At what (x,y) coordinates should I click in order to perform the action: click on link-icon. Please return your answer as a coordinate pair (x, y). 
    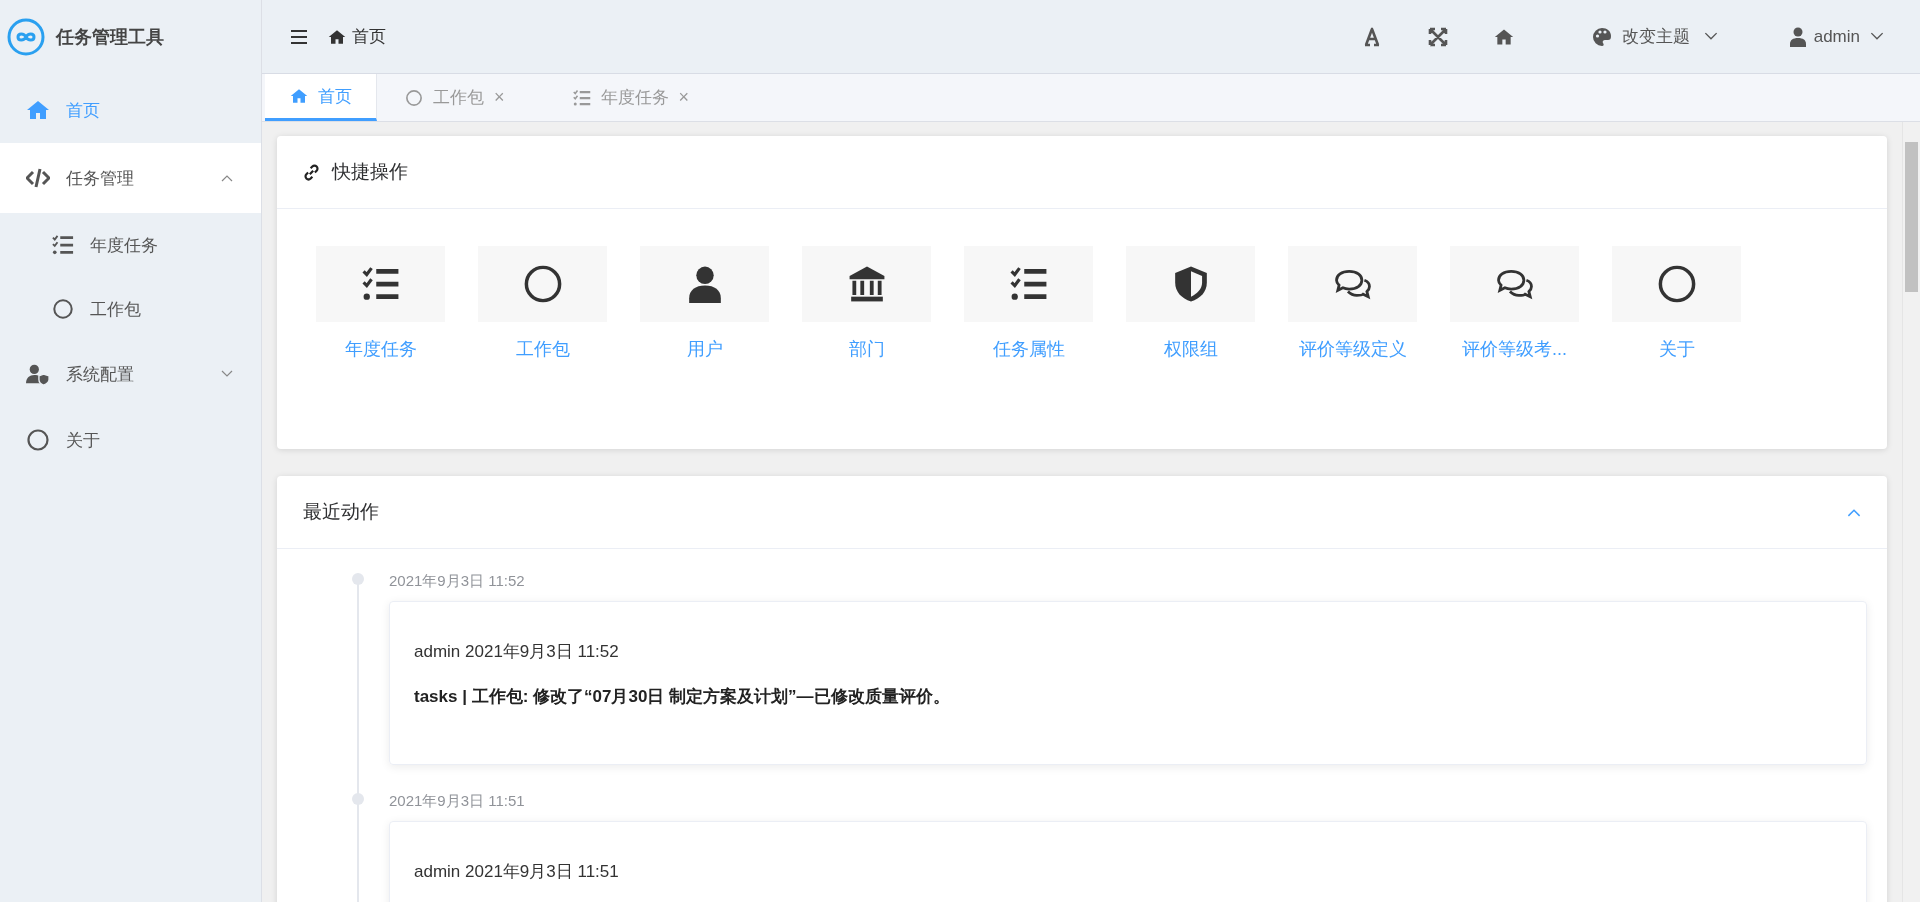
    Looking at the image, I should click on (311, 172).